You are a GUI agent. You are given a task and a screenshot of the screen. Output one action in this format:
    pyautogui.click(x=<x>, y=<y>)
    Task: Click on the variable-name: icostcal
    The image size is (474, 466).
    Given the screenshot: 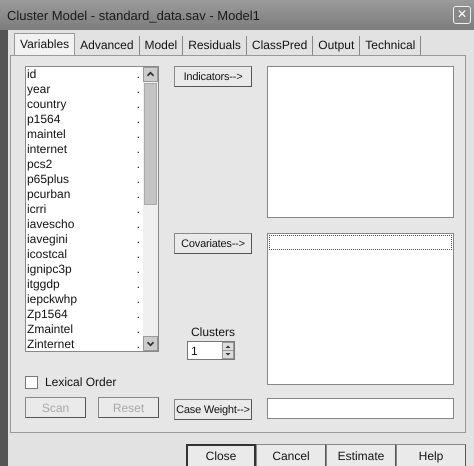 What is the action you would take?
    pyautogui.click(x=47, y=254)
    